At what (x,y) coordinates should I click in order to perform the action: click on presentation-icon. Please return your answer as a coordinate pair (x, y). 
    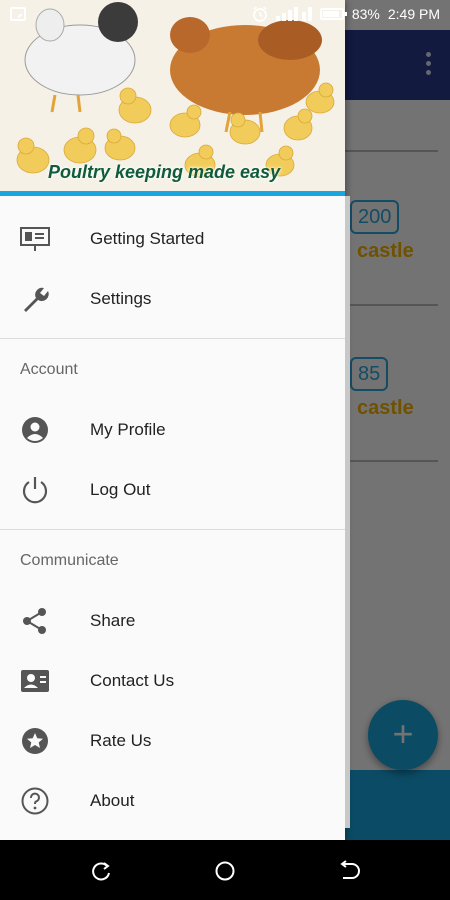
    Looking at the image, I should click on (35, 239).